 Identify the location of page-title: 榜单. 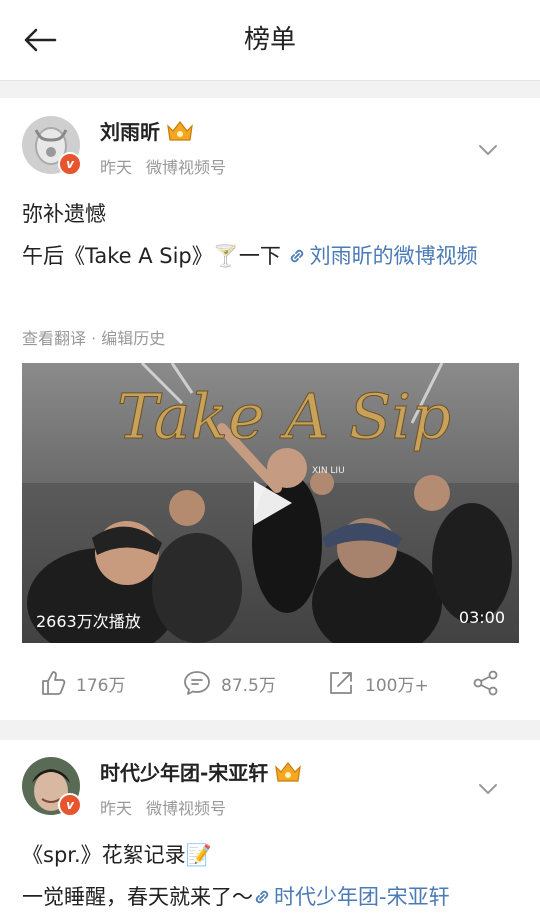
(269, 40).